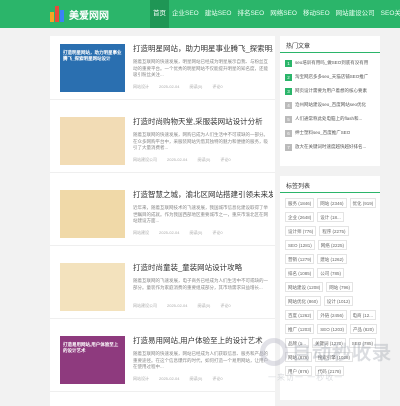 This screenshot has width=400, height=406. I want to click on hot-rank-badge: 7, so click(288, 147).